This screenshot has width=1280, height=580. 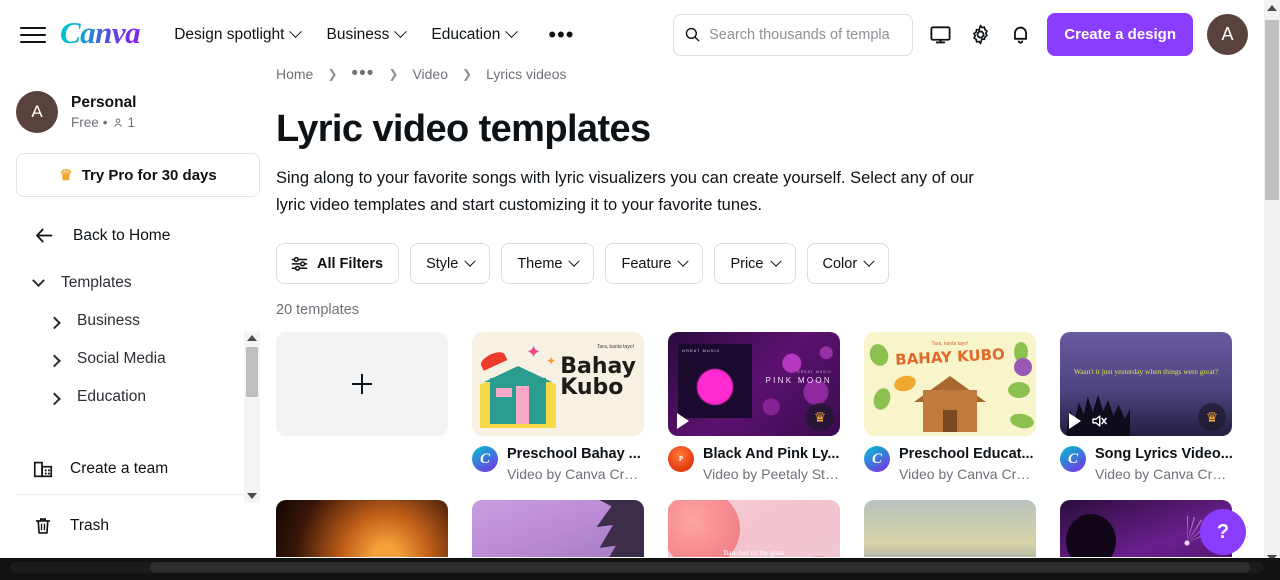 I want to click on nav-label: Design spotlight, so click(x=229, y=34).